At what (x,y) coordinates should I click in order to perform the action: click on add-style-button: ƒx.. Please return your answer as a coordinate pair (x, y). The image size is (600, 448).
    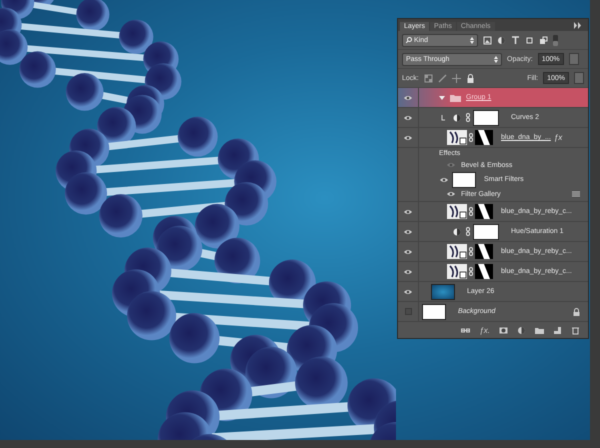
    Looking at the image, I should click on (484, 330).